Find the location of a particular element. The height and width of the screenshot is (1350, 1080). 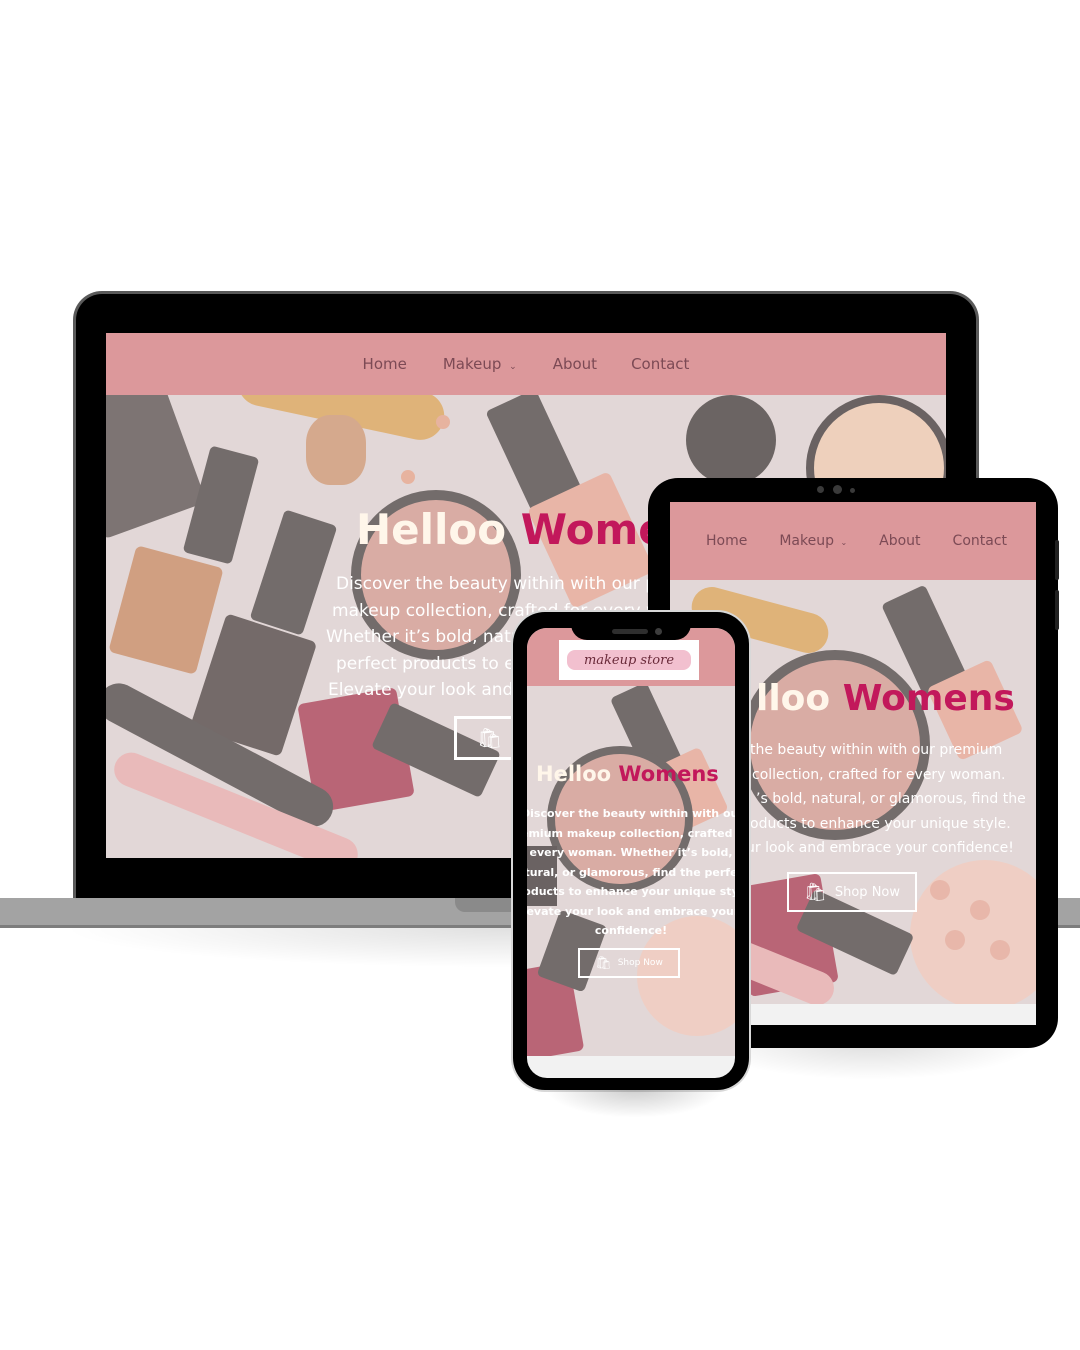

hero-description-line: confidence! is located at coordinates (631, 930).